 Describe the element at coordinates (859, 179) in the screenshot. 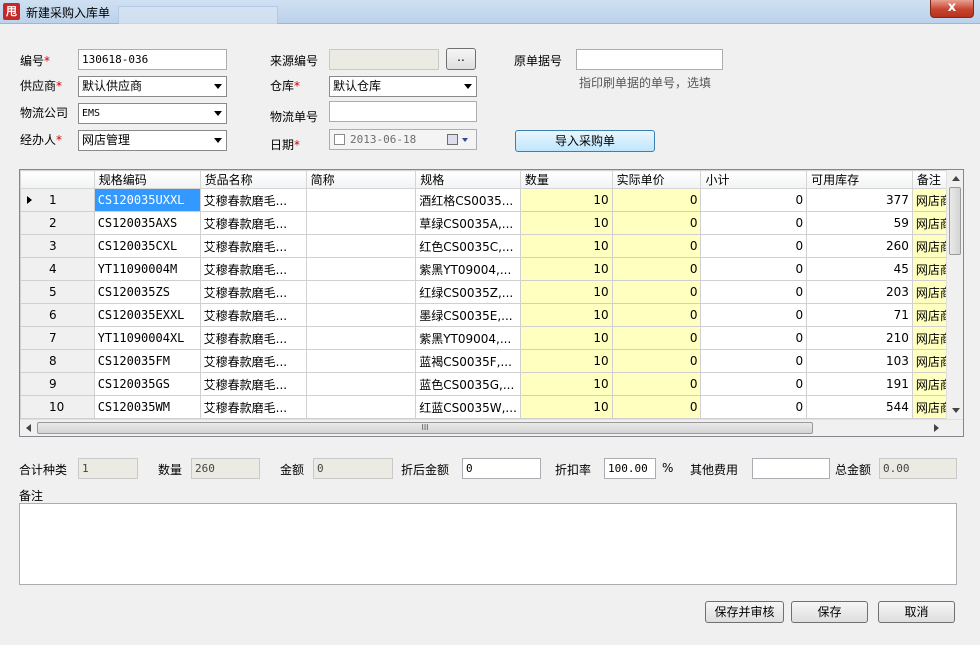

I see `col-header-stock: 可用库存` at that location.